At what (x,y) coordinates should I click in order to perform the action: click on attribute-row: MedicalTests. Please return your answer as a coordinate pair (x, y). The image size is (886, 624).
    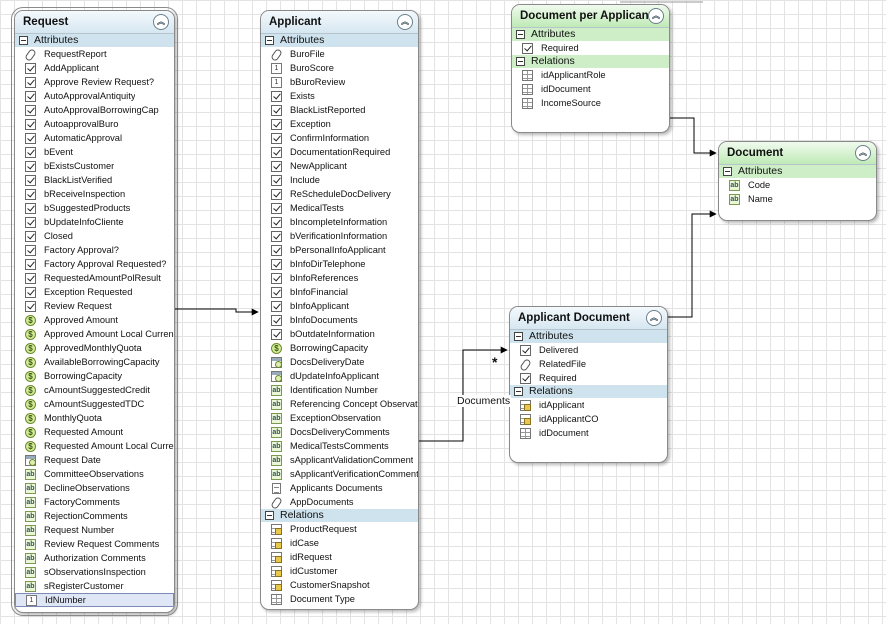
    Looking at the image, I should click on (339, 208).